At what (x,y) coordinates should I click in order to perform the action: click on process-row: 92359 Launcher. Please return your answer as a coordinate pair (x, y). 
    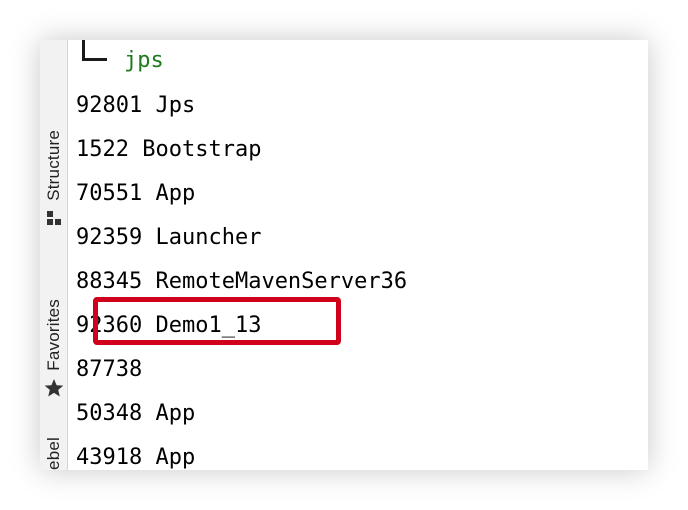
    Looking at the image, I should click on (241, 238).